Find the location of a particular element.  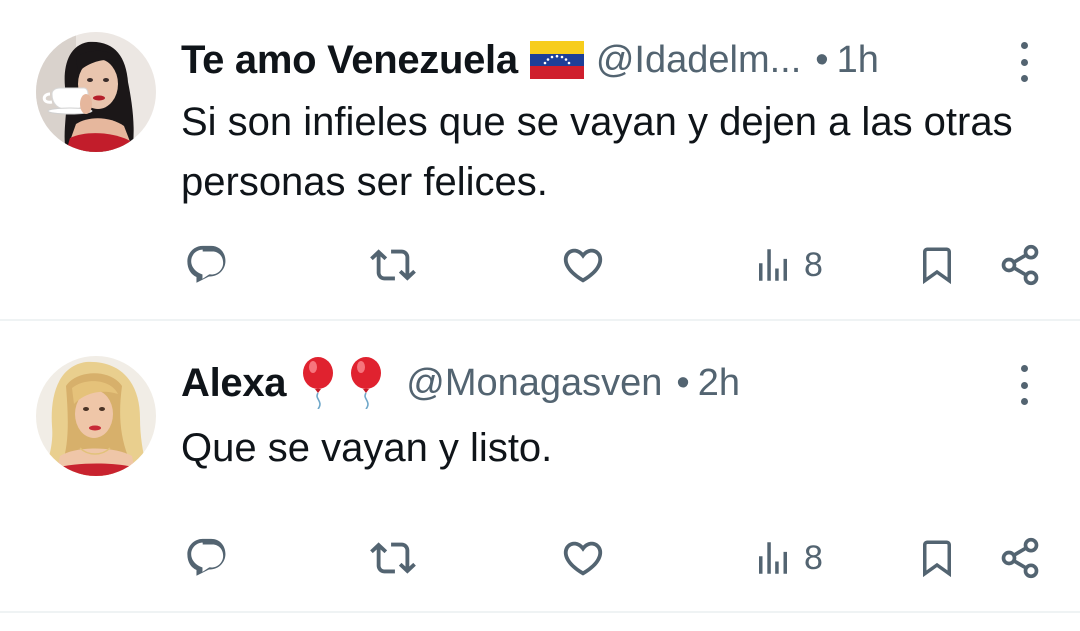

timestamp: 1h is located at coordinates (858, 60).